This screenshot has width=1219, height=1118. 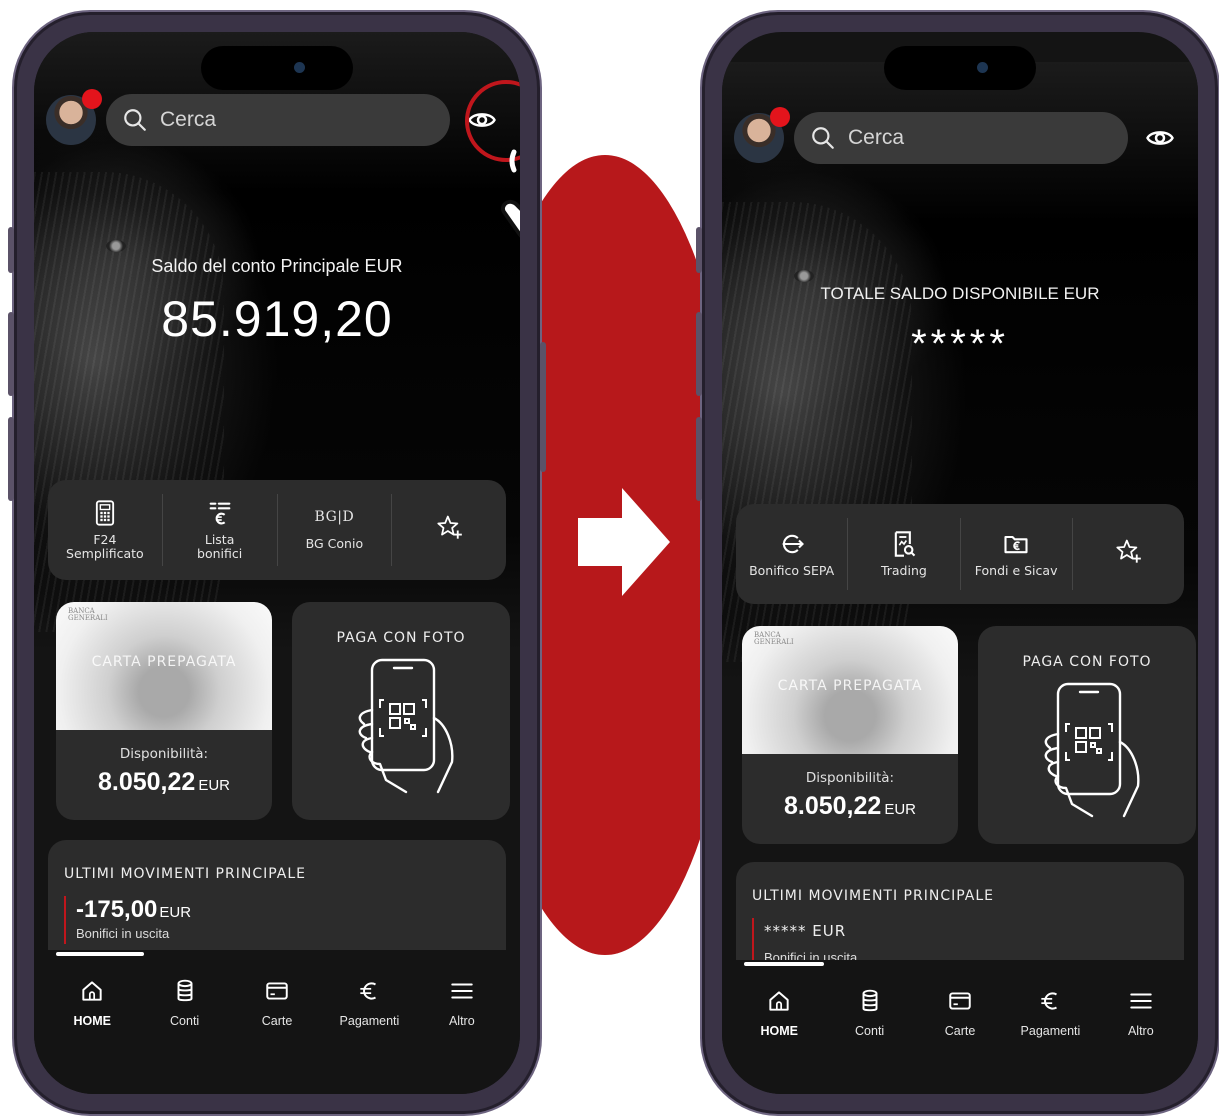 What do you see at coordinates (92, 1021) in the screenshot?
I see `tab-label: HOME` at bounding box center [92, 1021].